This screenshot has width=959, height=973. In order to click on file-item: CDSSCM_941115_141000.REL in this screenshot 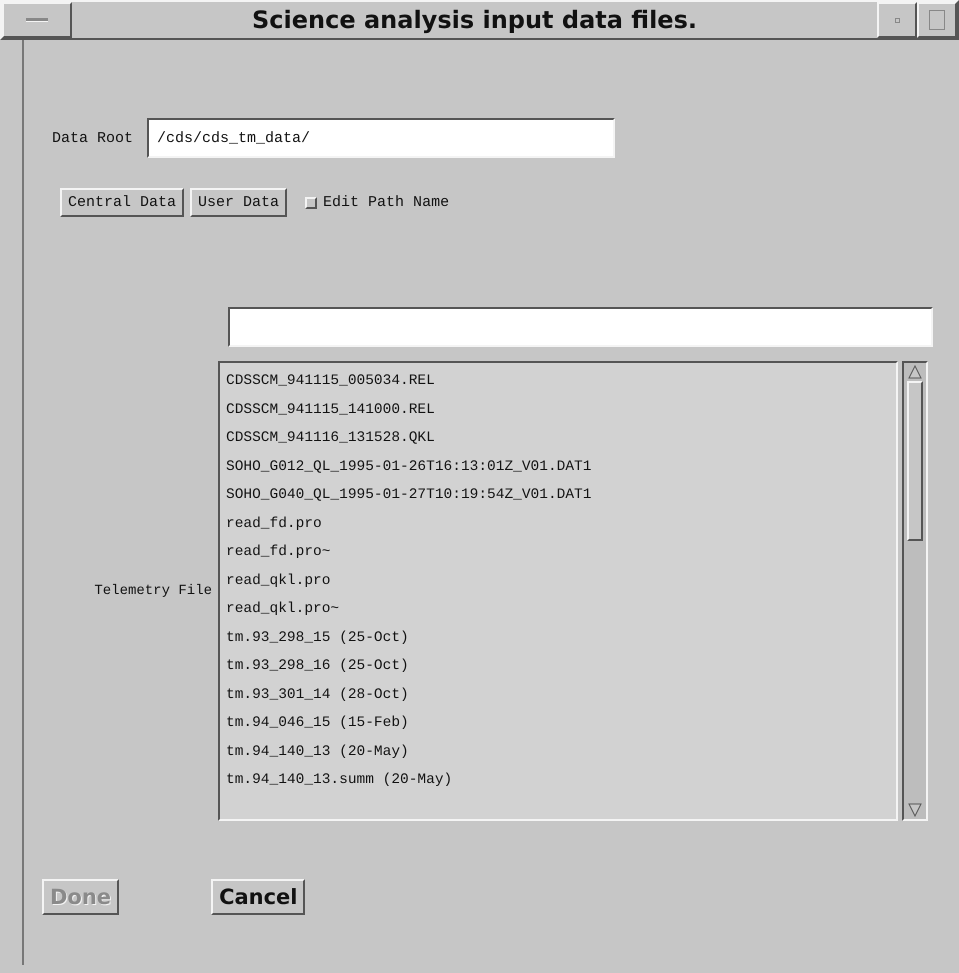, I will do `click(330, 410)`.